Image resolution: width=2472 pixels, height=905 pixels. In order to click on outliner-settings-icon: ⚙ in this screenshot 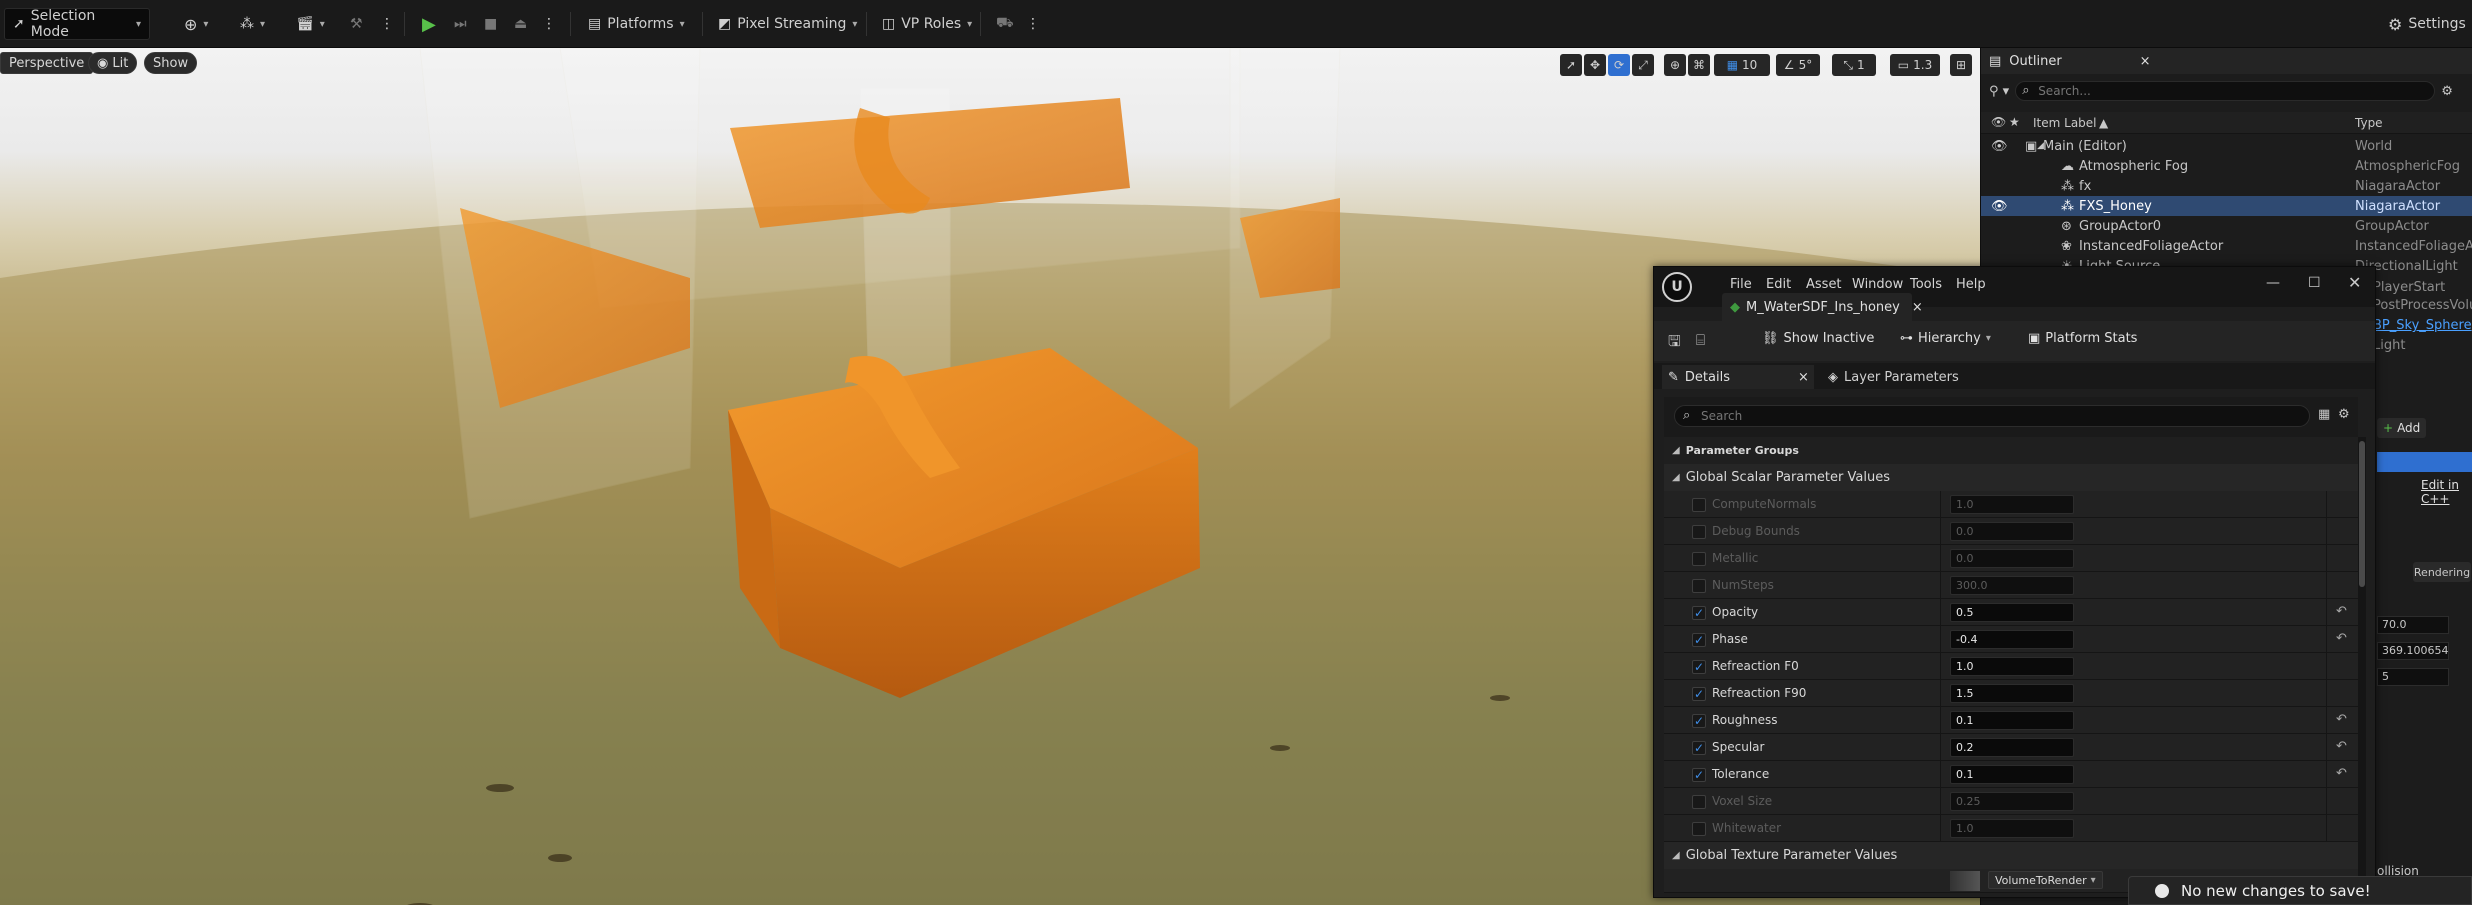, I will do `click(2447, 91)`.